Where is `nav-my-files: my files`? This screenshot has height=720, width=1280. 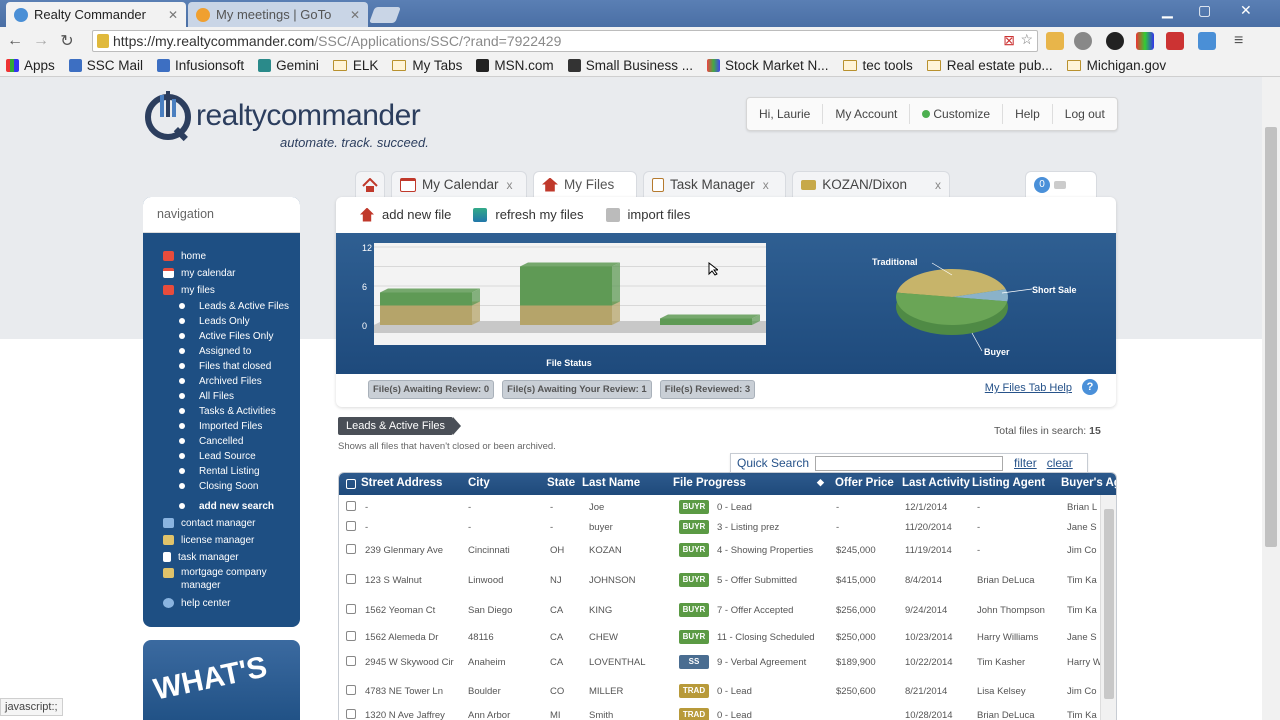
nav-my-files: my files is located at coordinates (189, 290).